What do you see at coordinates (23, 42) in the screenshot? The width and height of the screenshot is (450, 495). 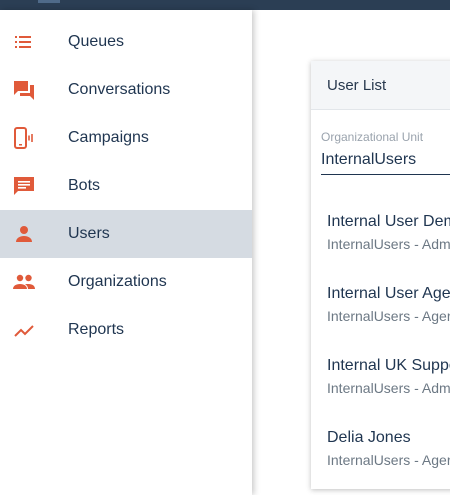 I see `list-icon` at bounding box center [23, 42].